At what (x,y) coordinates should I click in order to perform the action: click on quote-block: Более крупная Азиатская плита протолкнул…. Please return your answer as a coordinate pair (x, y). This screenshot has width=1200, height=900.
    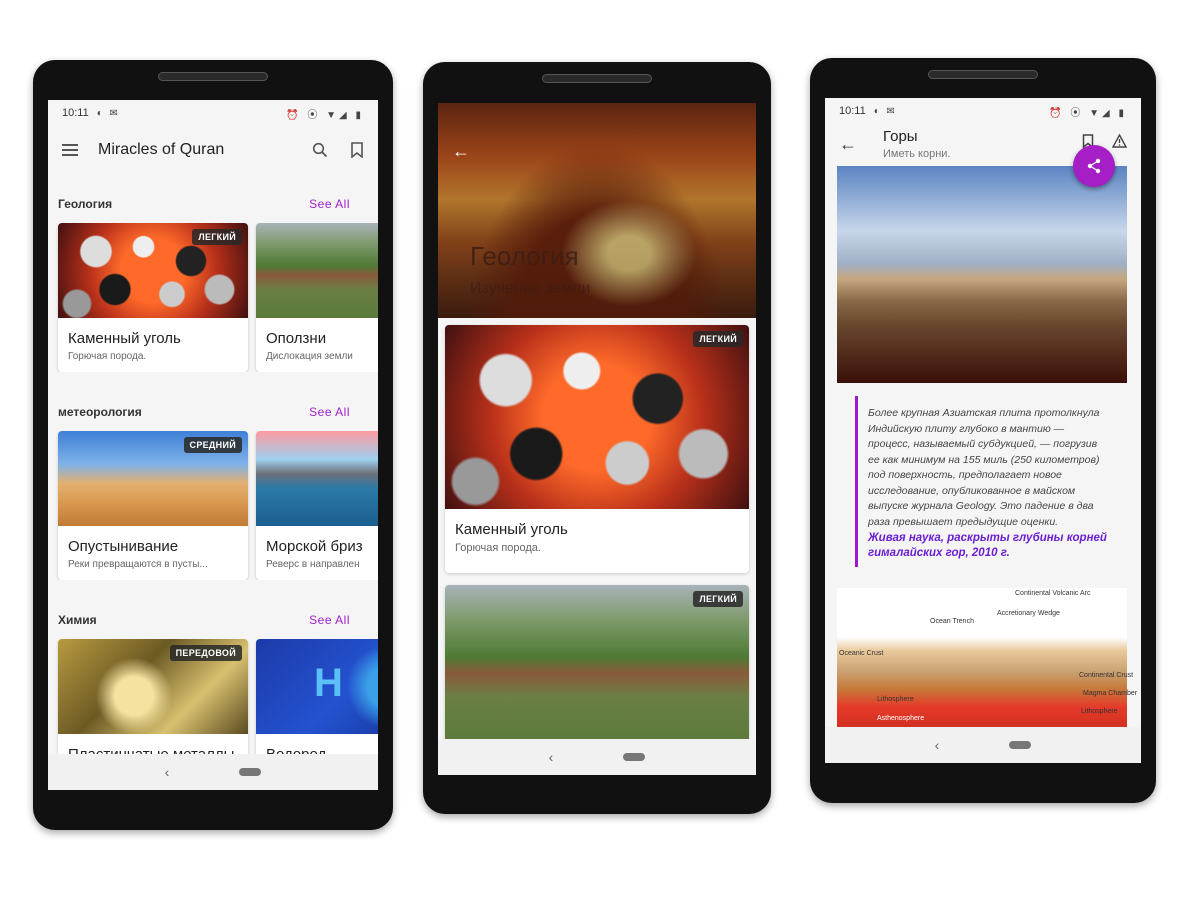
    Looking at the image, I should click on (986, 481).